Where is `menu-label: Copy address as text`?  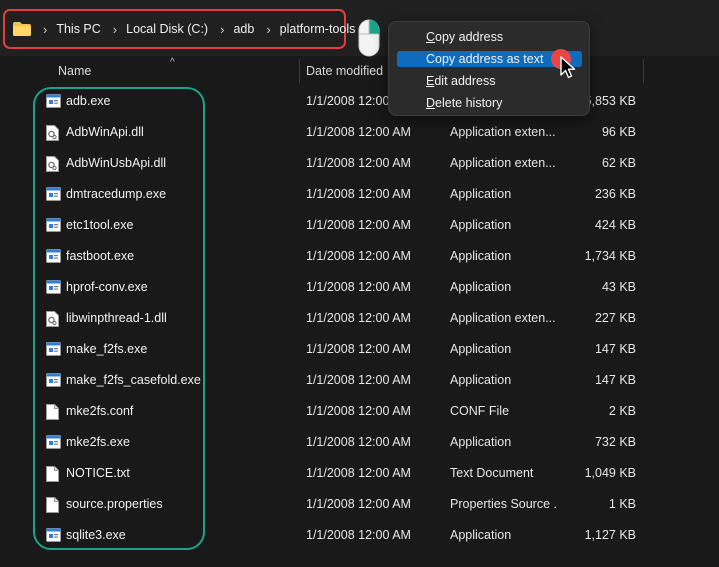 menu-label: Copy address as text is located at coordinates (485, 59).